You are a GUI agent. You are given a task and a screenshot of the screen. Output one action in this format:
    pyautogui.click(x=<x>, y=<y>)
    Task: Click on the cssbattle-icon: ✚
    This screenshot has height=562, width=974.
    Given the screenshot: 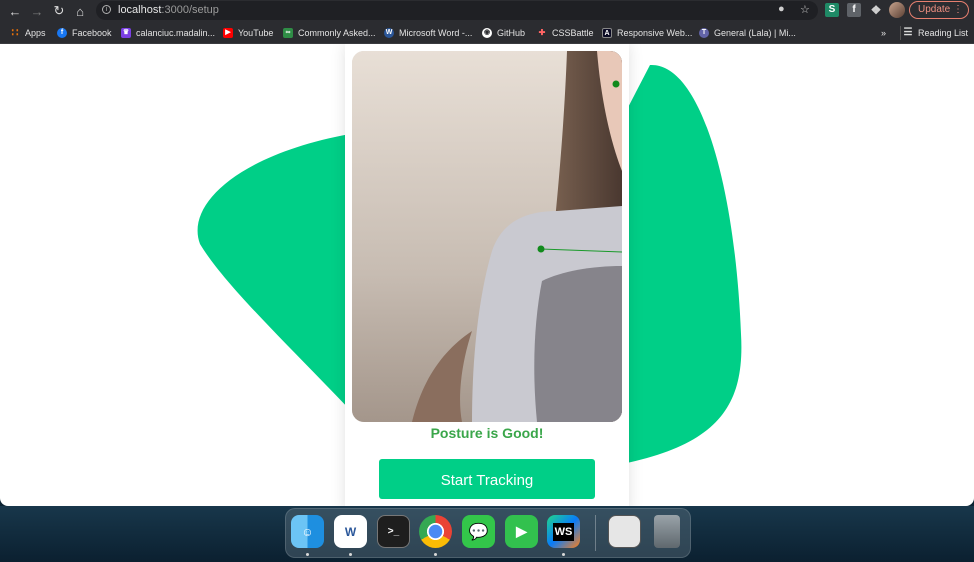 What is the action you would take?
    pyautogui.click(x=542, y=32)
    